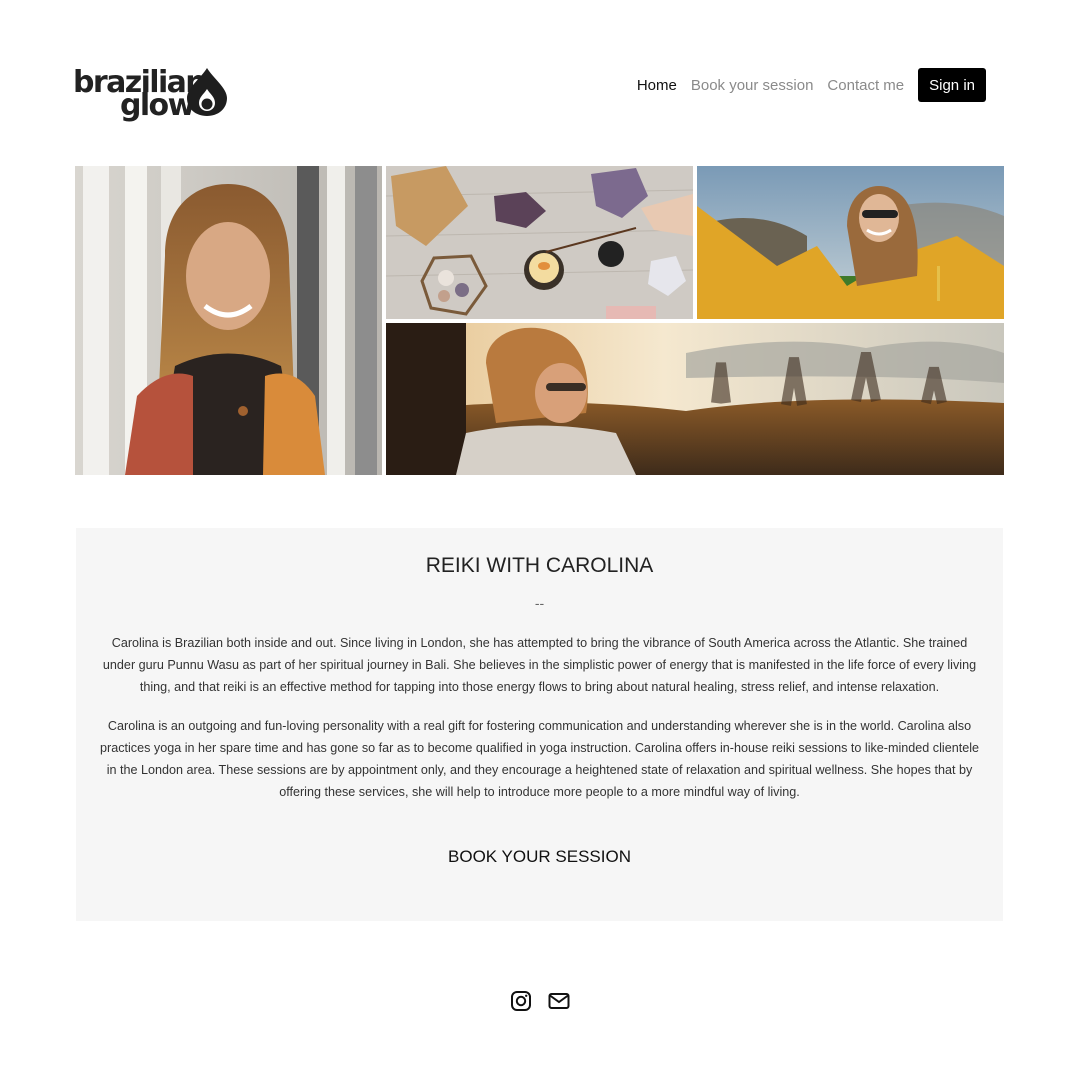 Image resolution: width=1080 pixels, height=1080 pixels. Describe the element at coordinates (952, 85) in the screenshot. I see `signin-button: Sign in` at that location.